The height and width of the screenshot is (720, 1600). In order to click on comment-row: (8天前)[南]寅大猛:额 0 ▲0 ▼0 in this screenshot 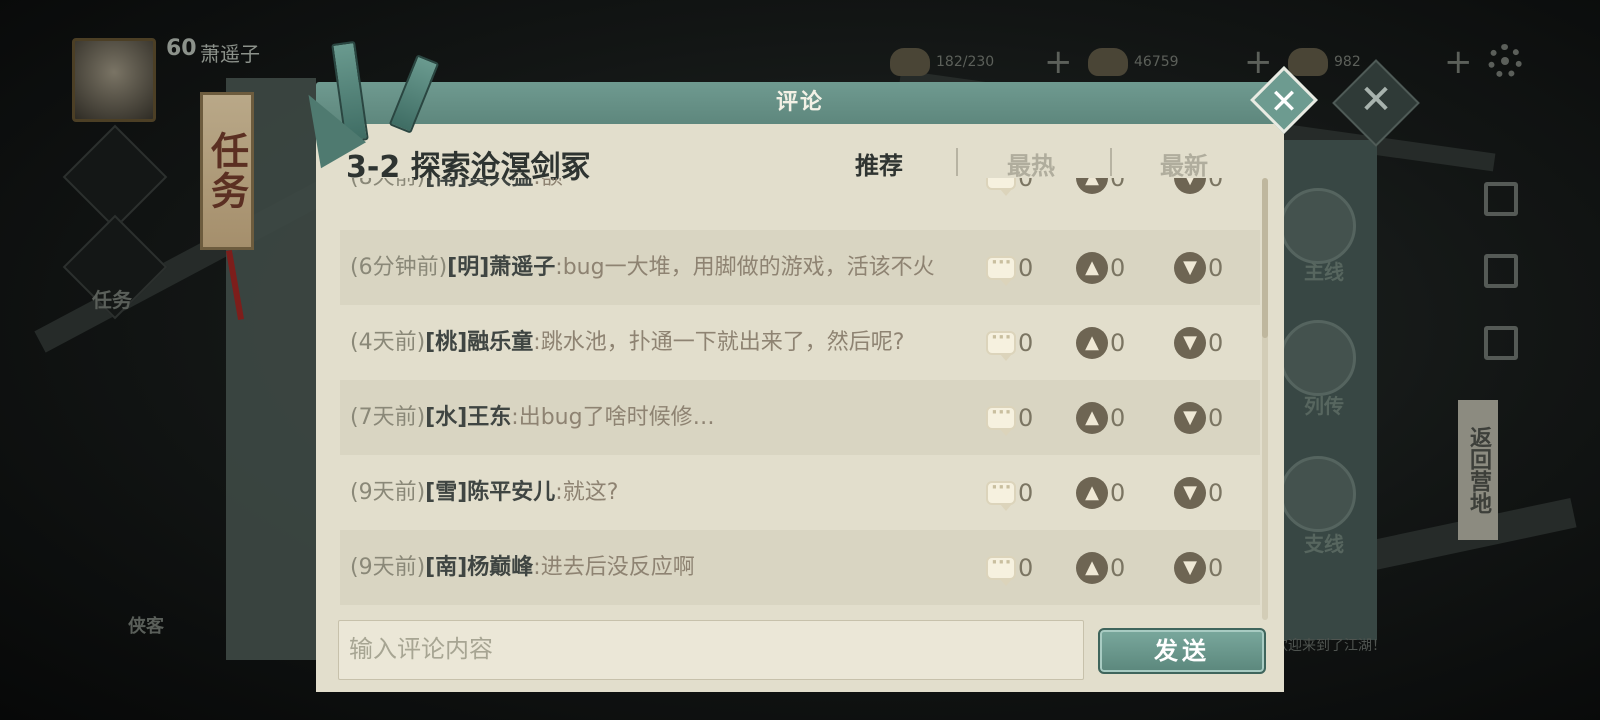, I will do `click(800, 196)`.